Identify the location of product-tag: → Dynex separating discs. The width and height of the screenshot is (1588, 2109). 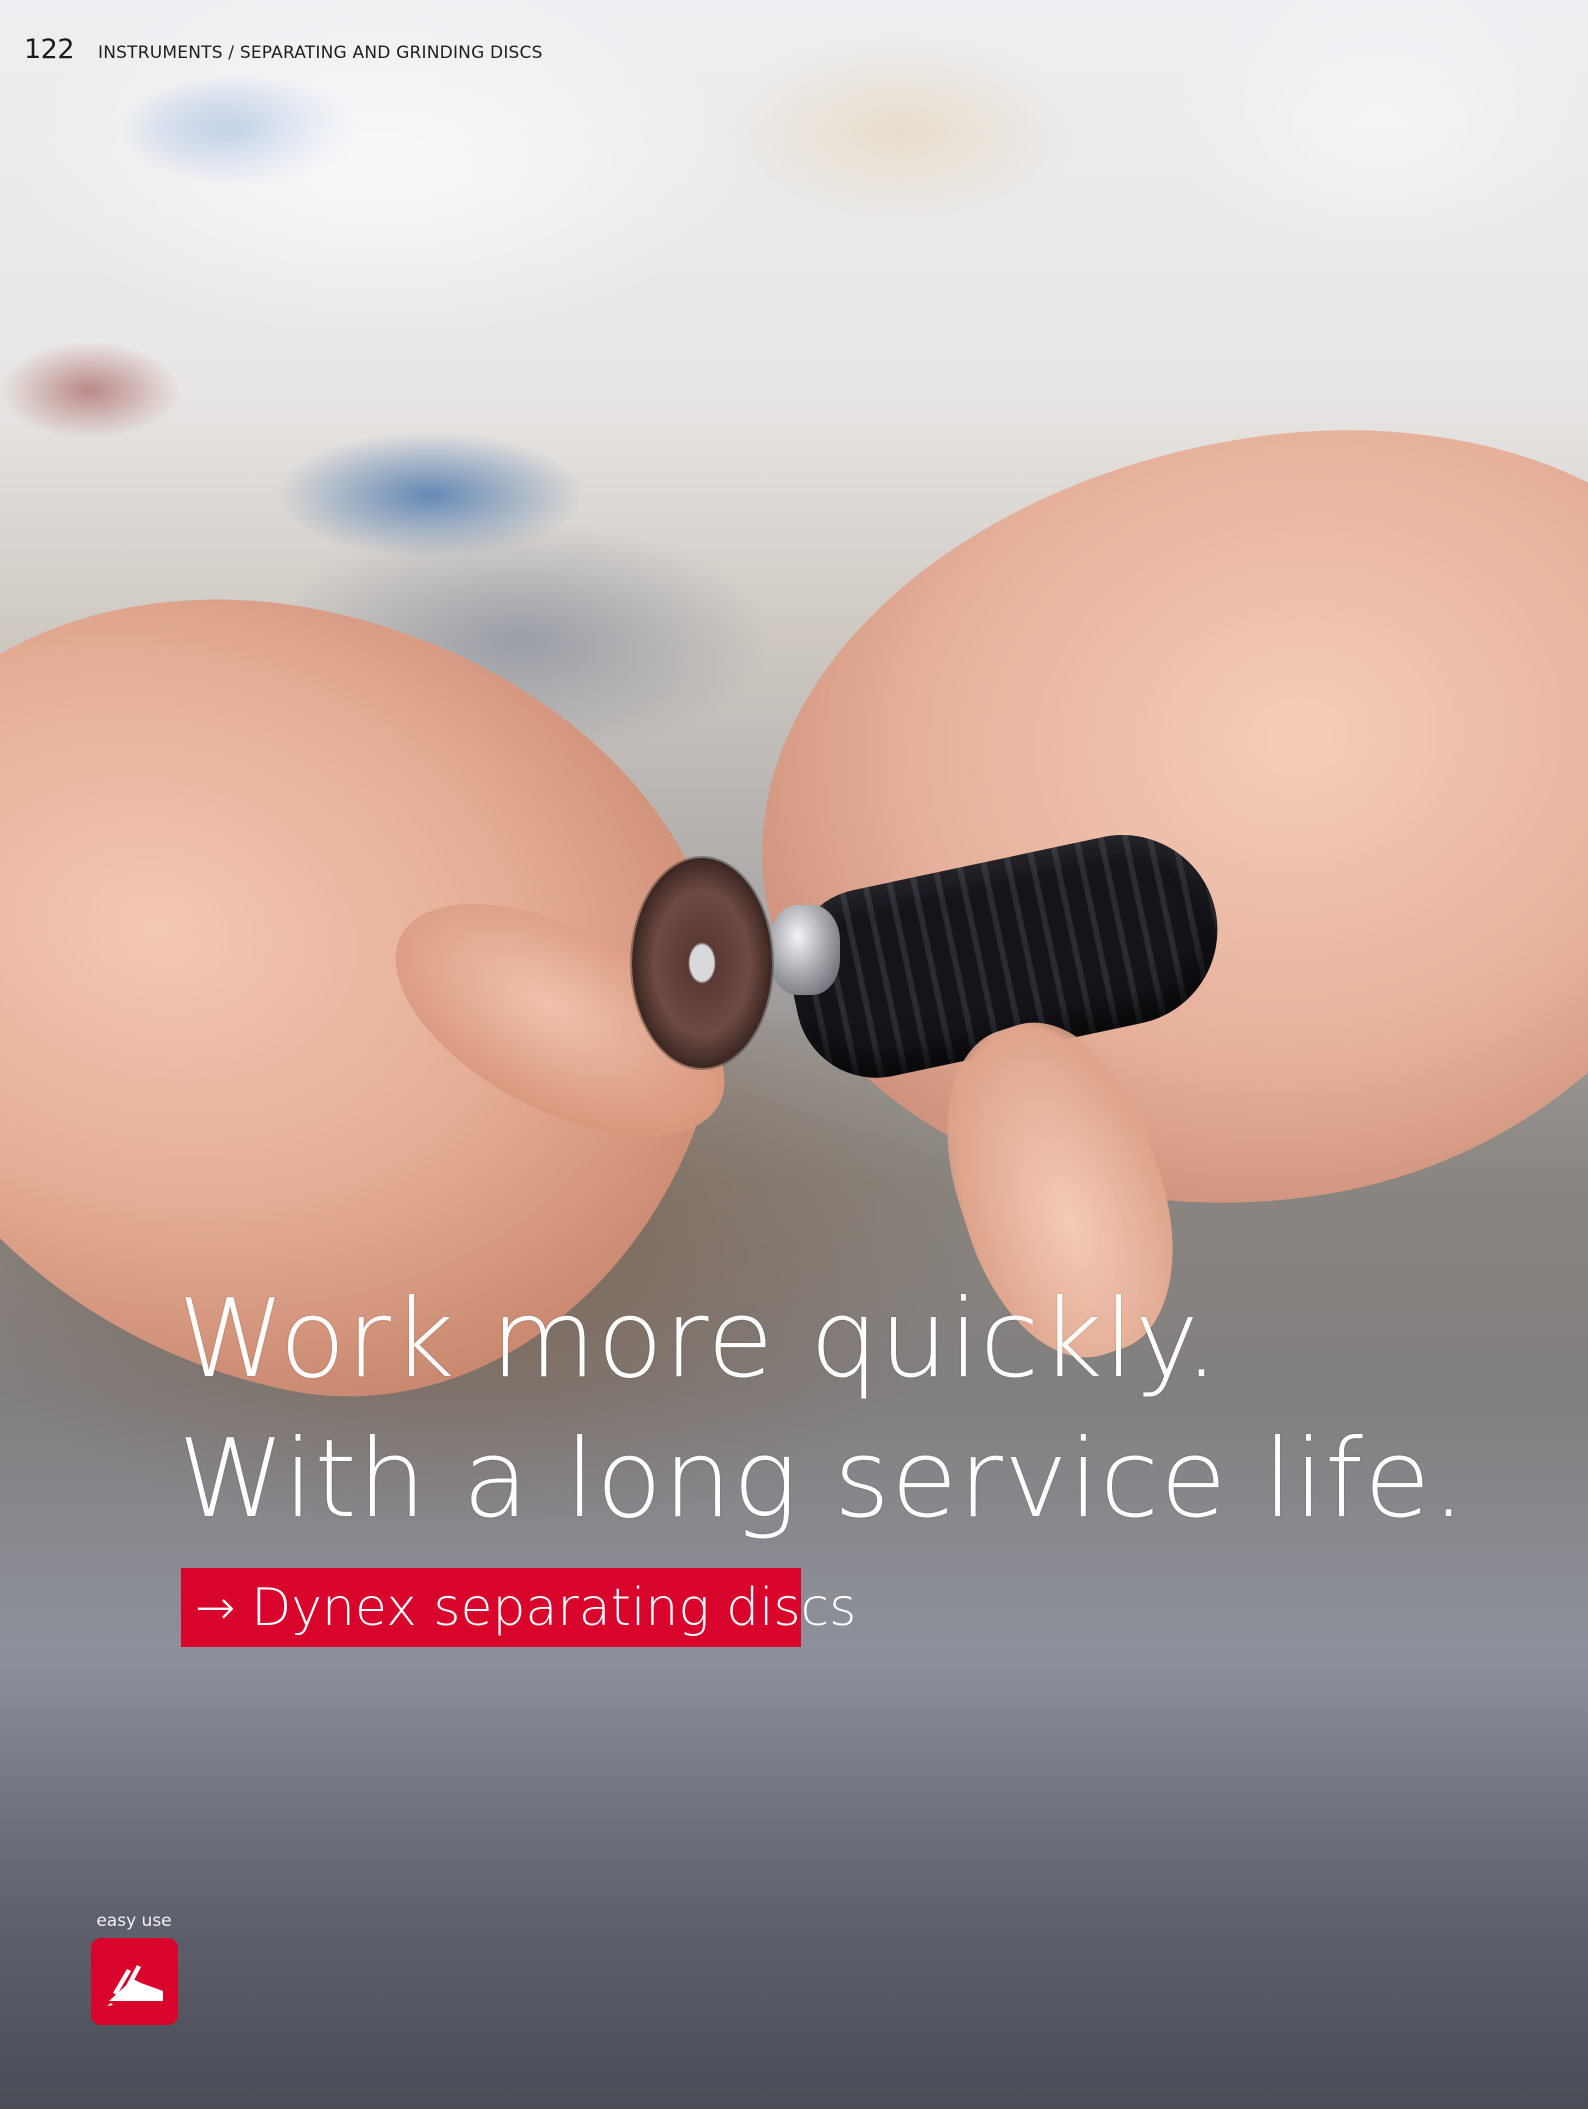
(518, 1607).